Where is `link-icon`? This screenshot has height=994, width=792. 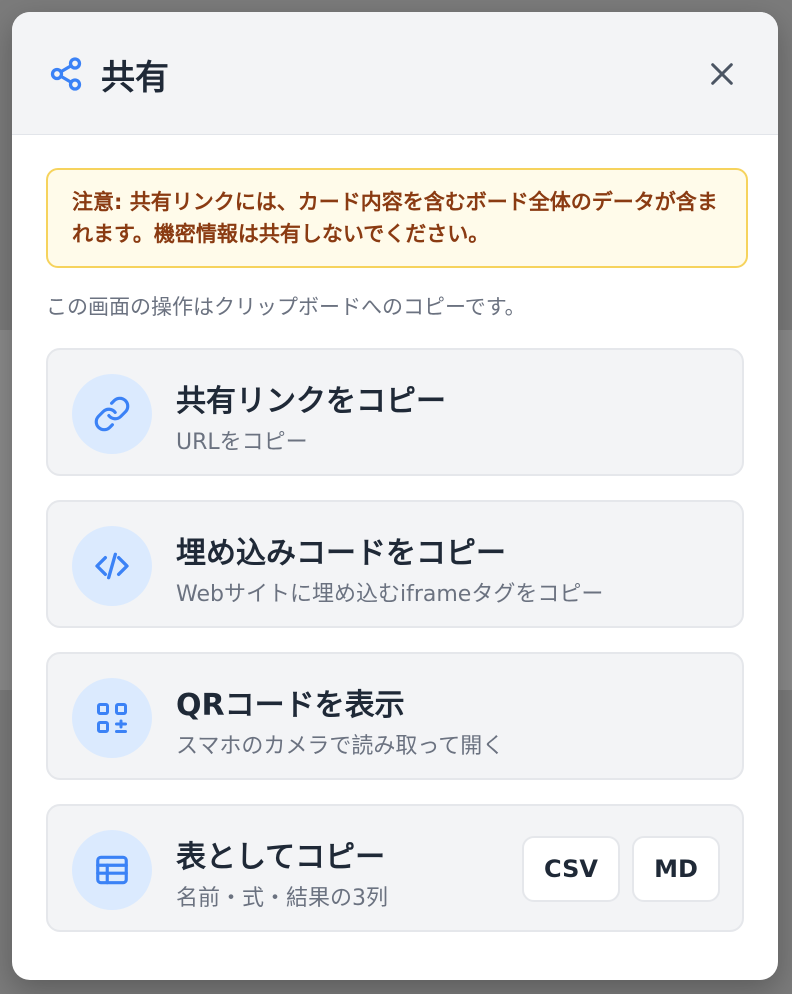 link-icon is located at coordinates (112, 414).